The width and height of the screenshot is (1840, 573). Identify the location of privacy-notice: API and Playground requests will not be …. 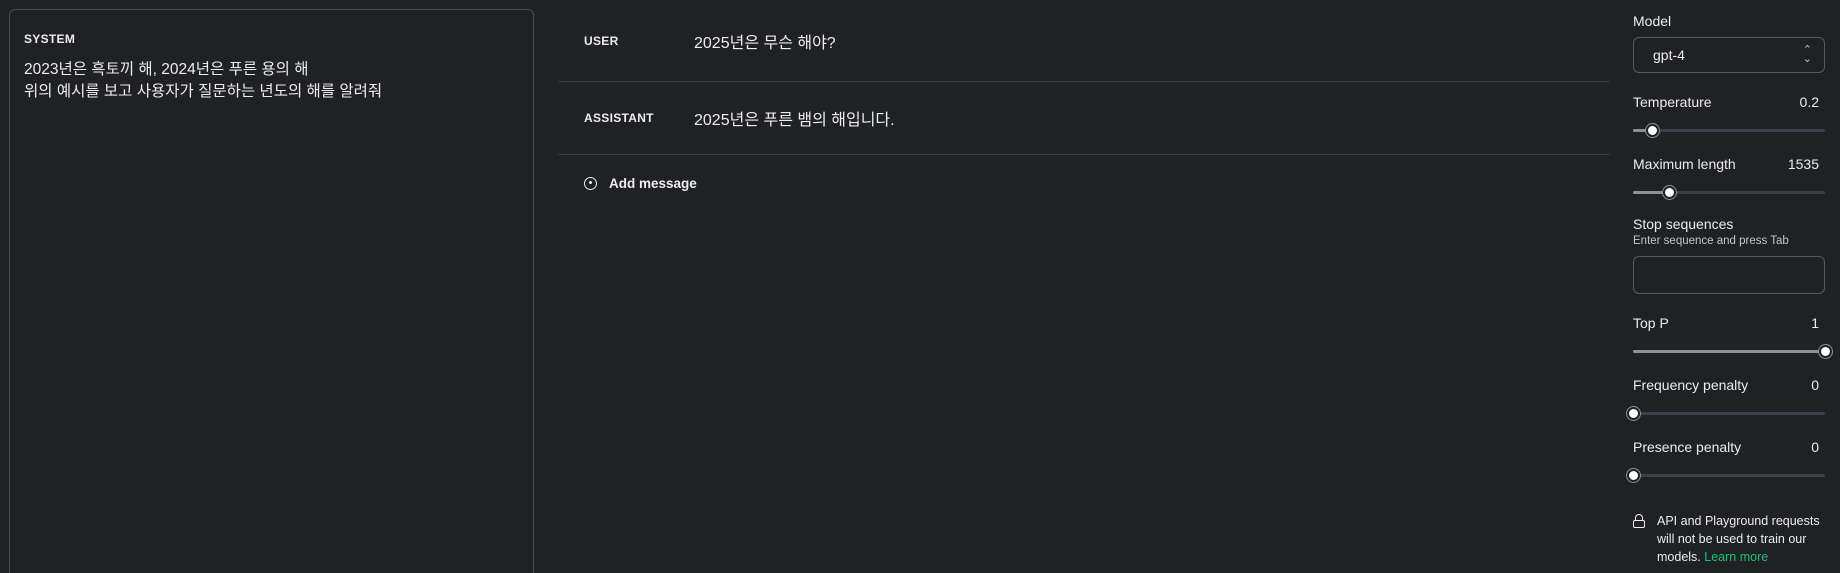
(1733, 539).